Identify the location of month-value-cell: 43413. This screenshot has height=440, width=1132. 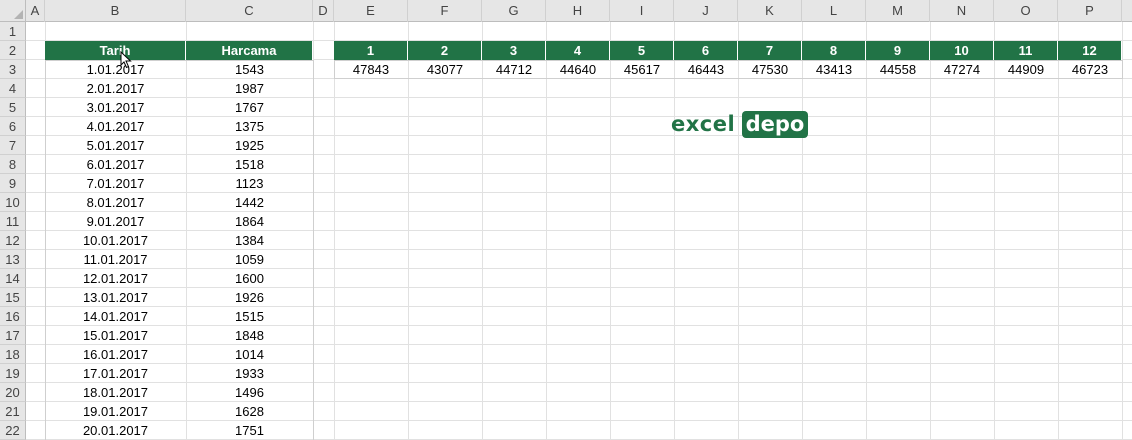
(834, 69).